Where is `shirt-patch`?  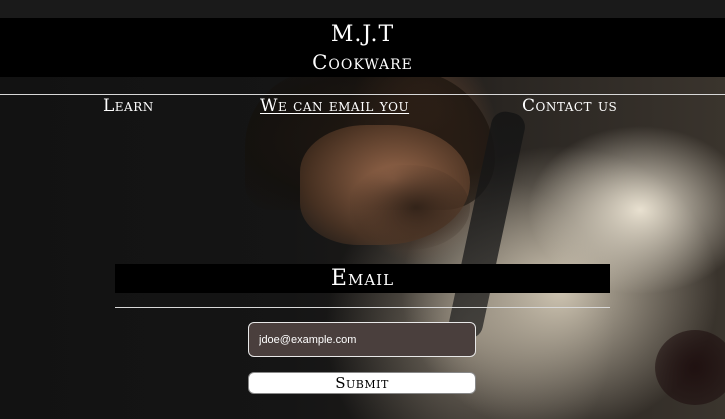 shirt-patch is located at coordinates (690, 367).